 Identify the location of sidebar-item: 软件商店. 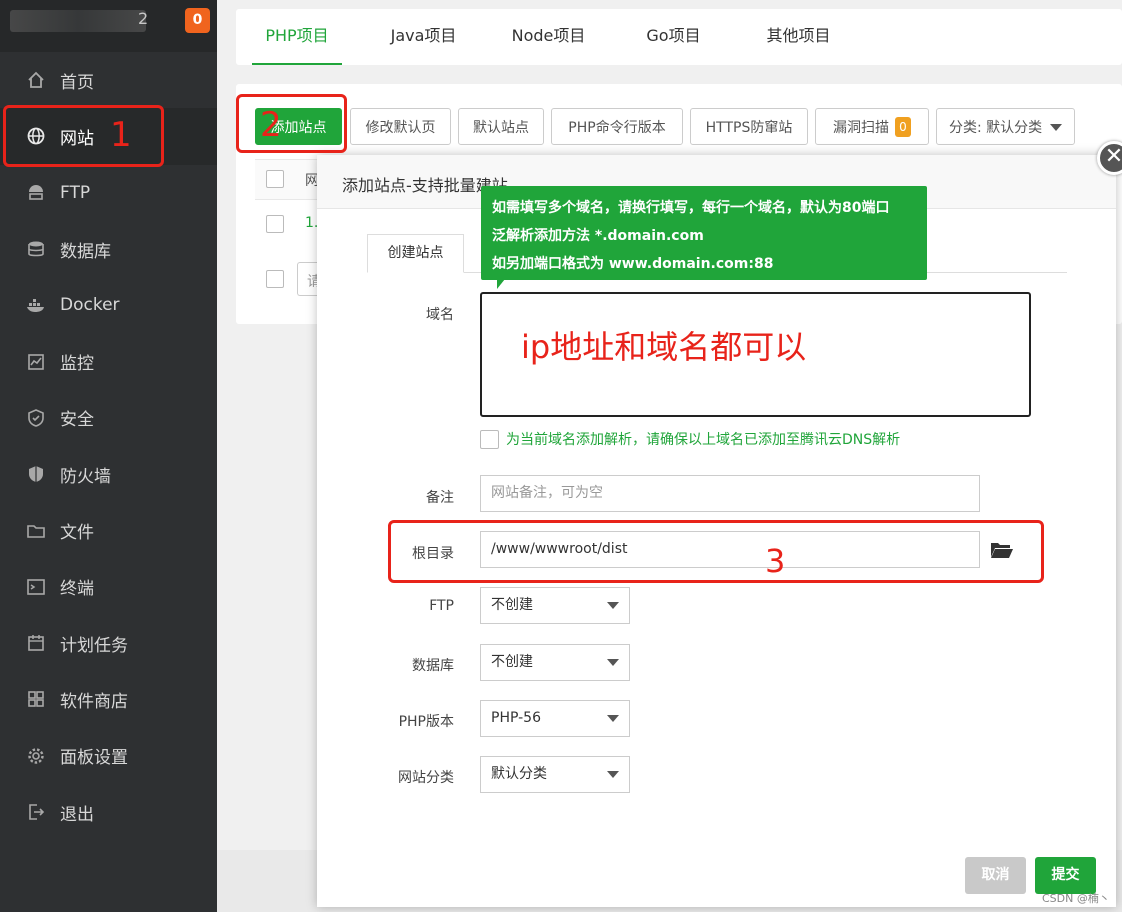
(108, 699).